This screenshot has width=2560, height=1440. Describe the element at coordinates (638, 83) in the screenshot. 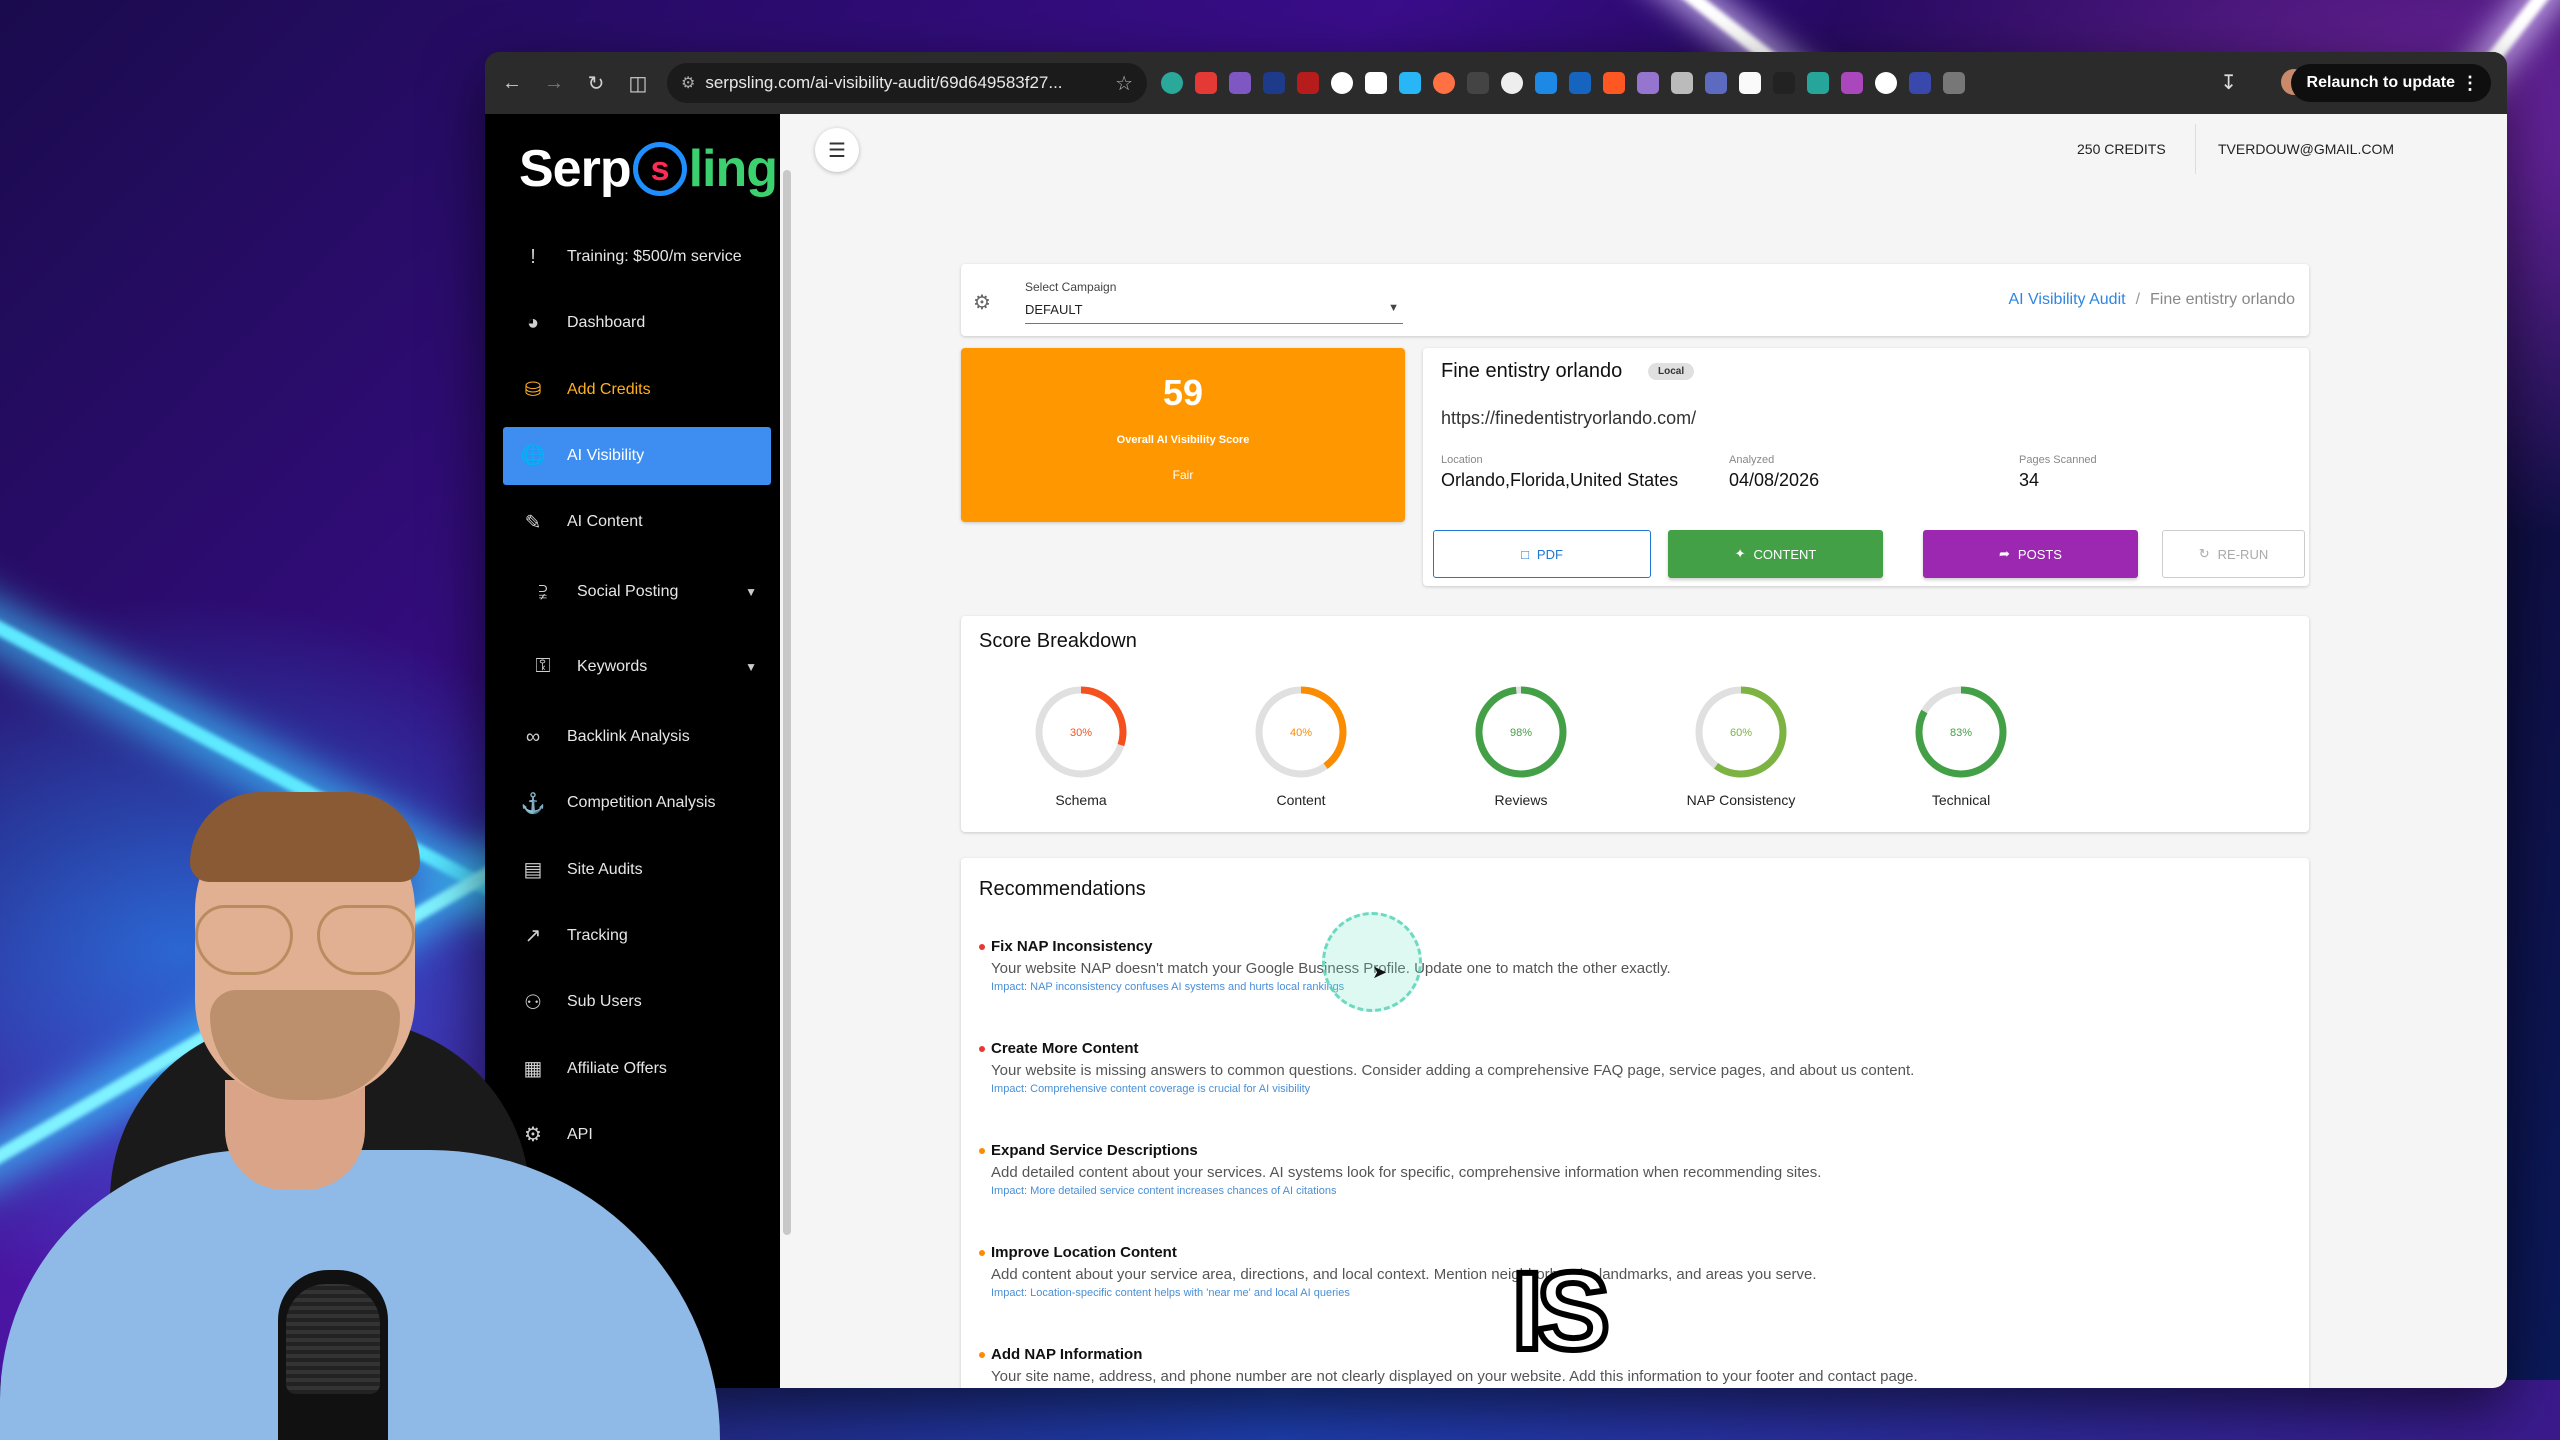

I see `reading-mode-icon: ◫` at that location.